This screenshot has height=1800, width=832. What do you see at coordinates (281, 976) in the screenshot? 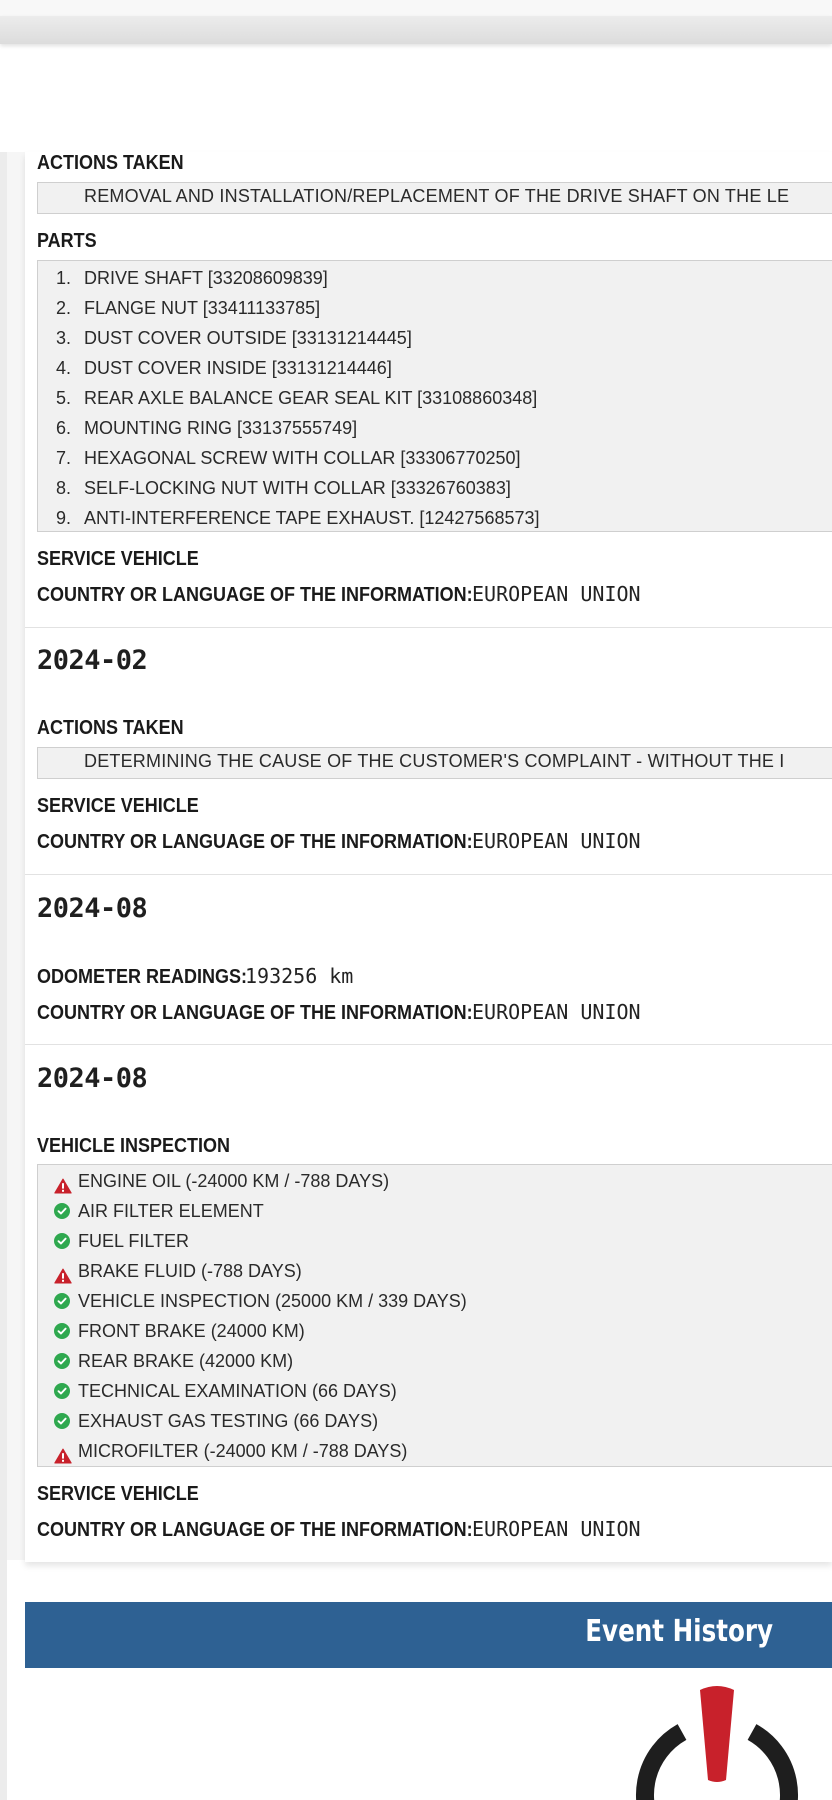
I see `odometer-value: 193256` at bounding box center [281, 976].